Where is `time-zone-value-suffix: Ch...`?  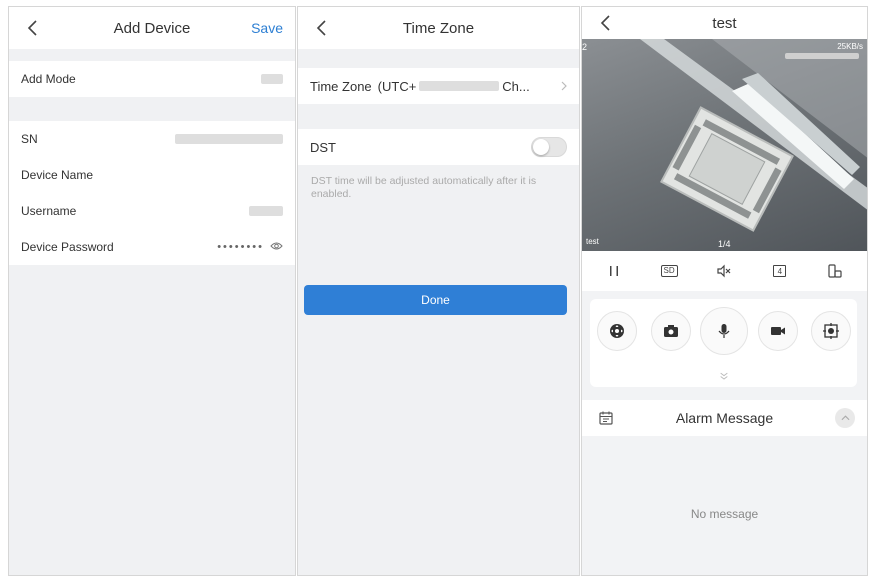
time-zone-value-suffix: Ch... is located at coordinates (516, 86).